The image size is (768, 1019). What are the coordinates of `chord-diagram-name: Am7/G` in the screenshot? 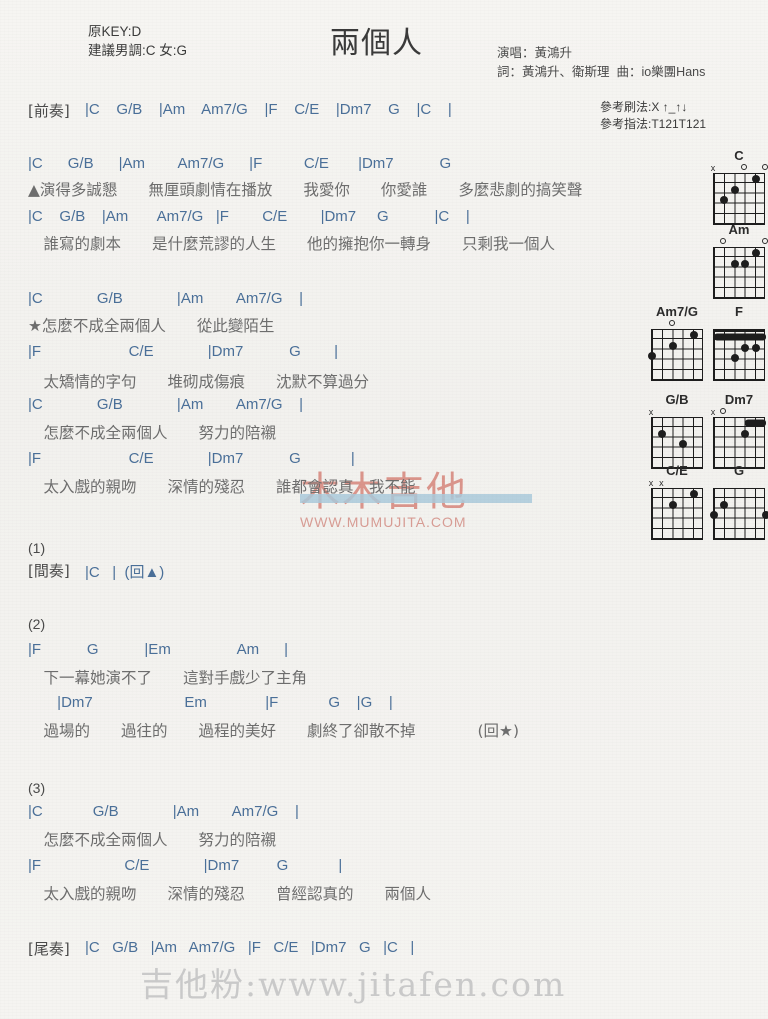 It's located at (677, 311).